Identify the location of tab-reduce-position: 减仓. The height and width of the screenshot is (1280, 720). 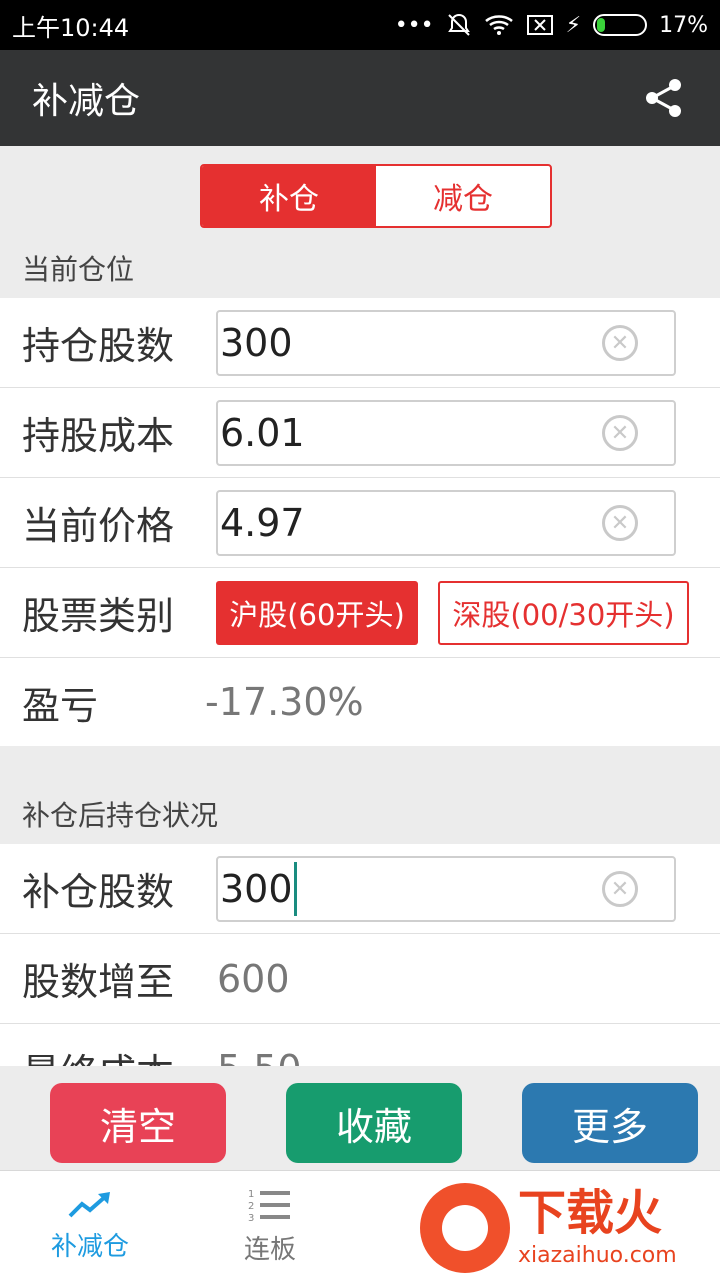
(463, 196).